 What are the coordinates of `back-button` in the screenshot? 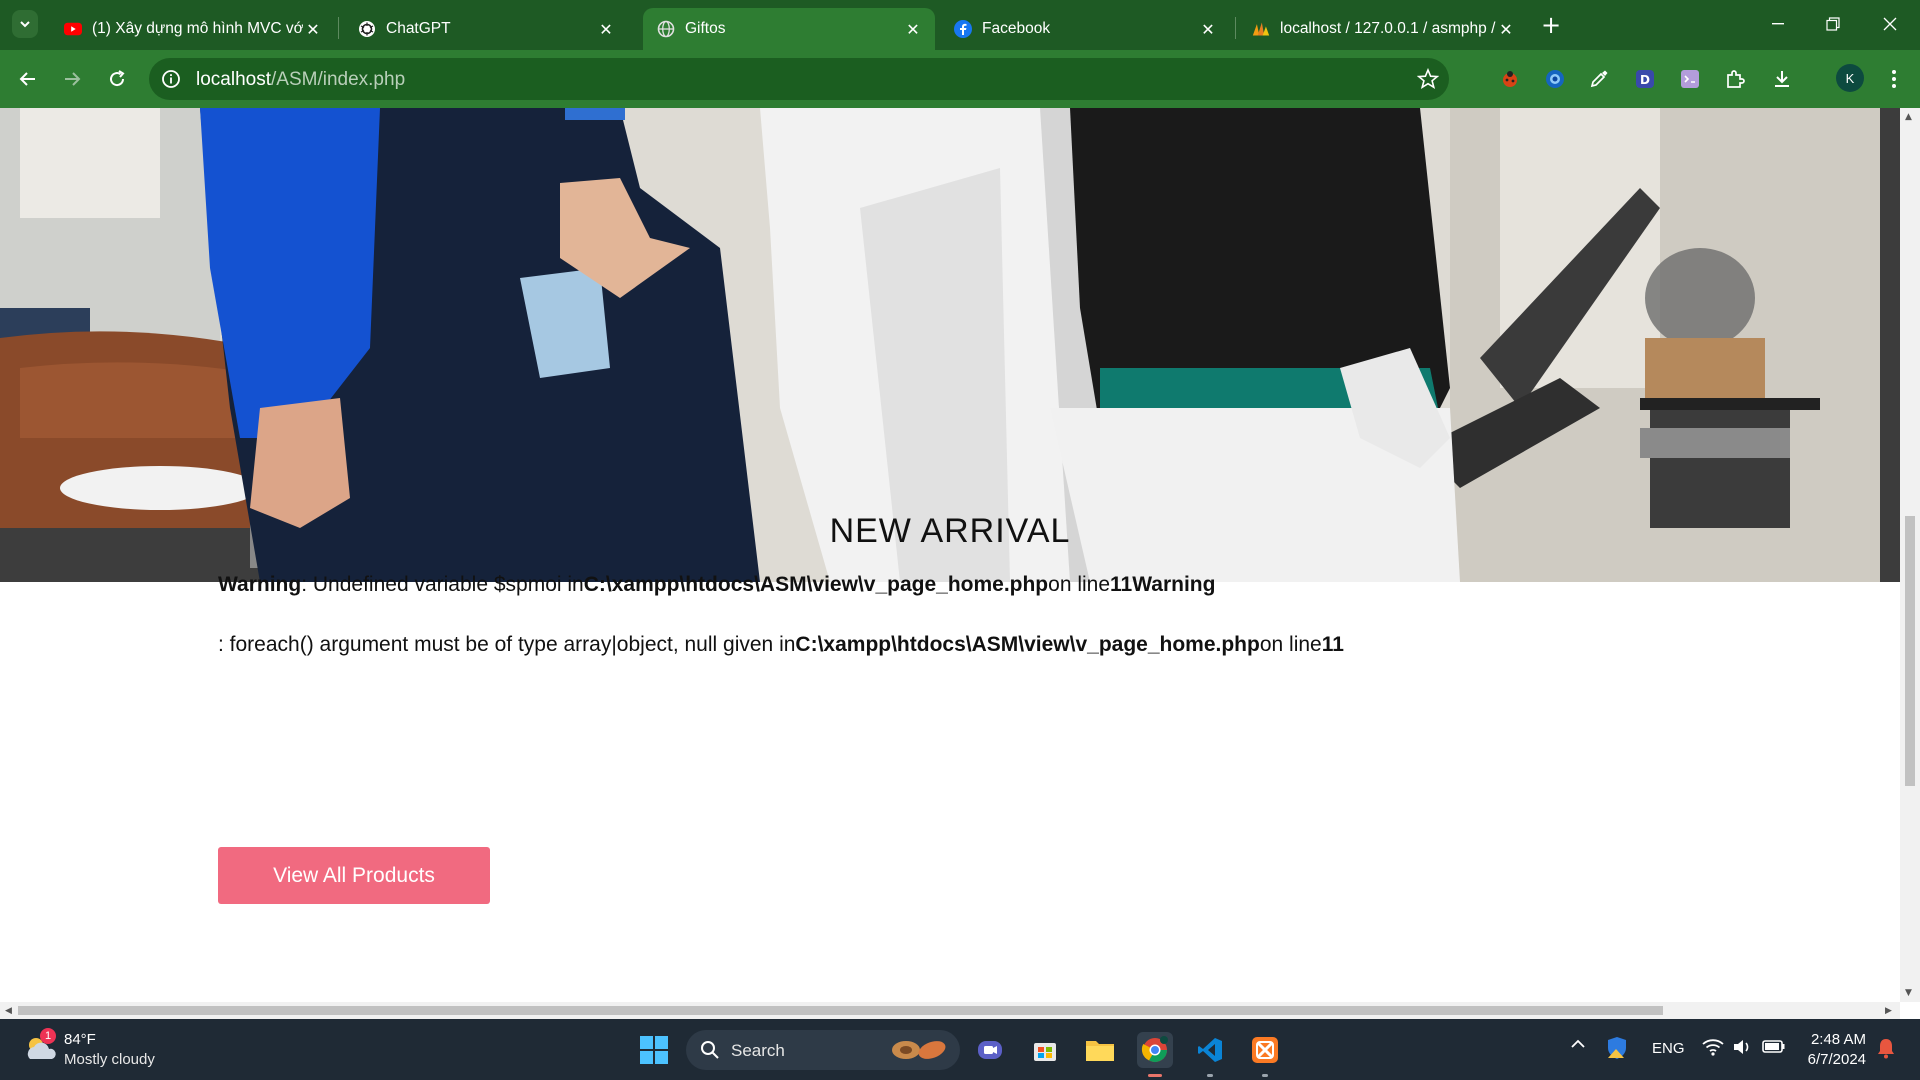 It's located at (28, 79).